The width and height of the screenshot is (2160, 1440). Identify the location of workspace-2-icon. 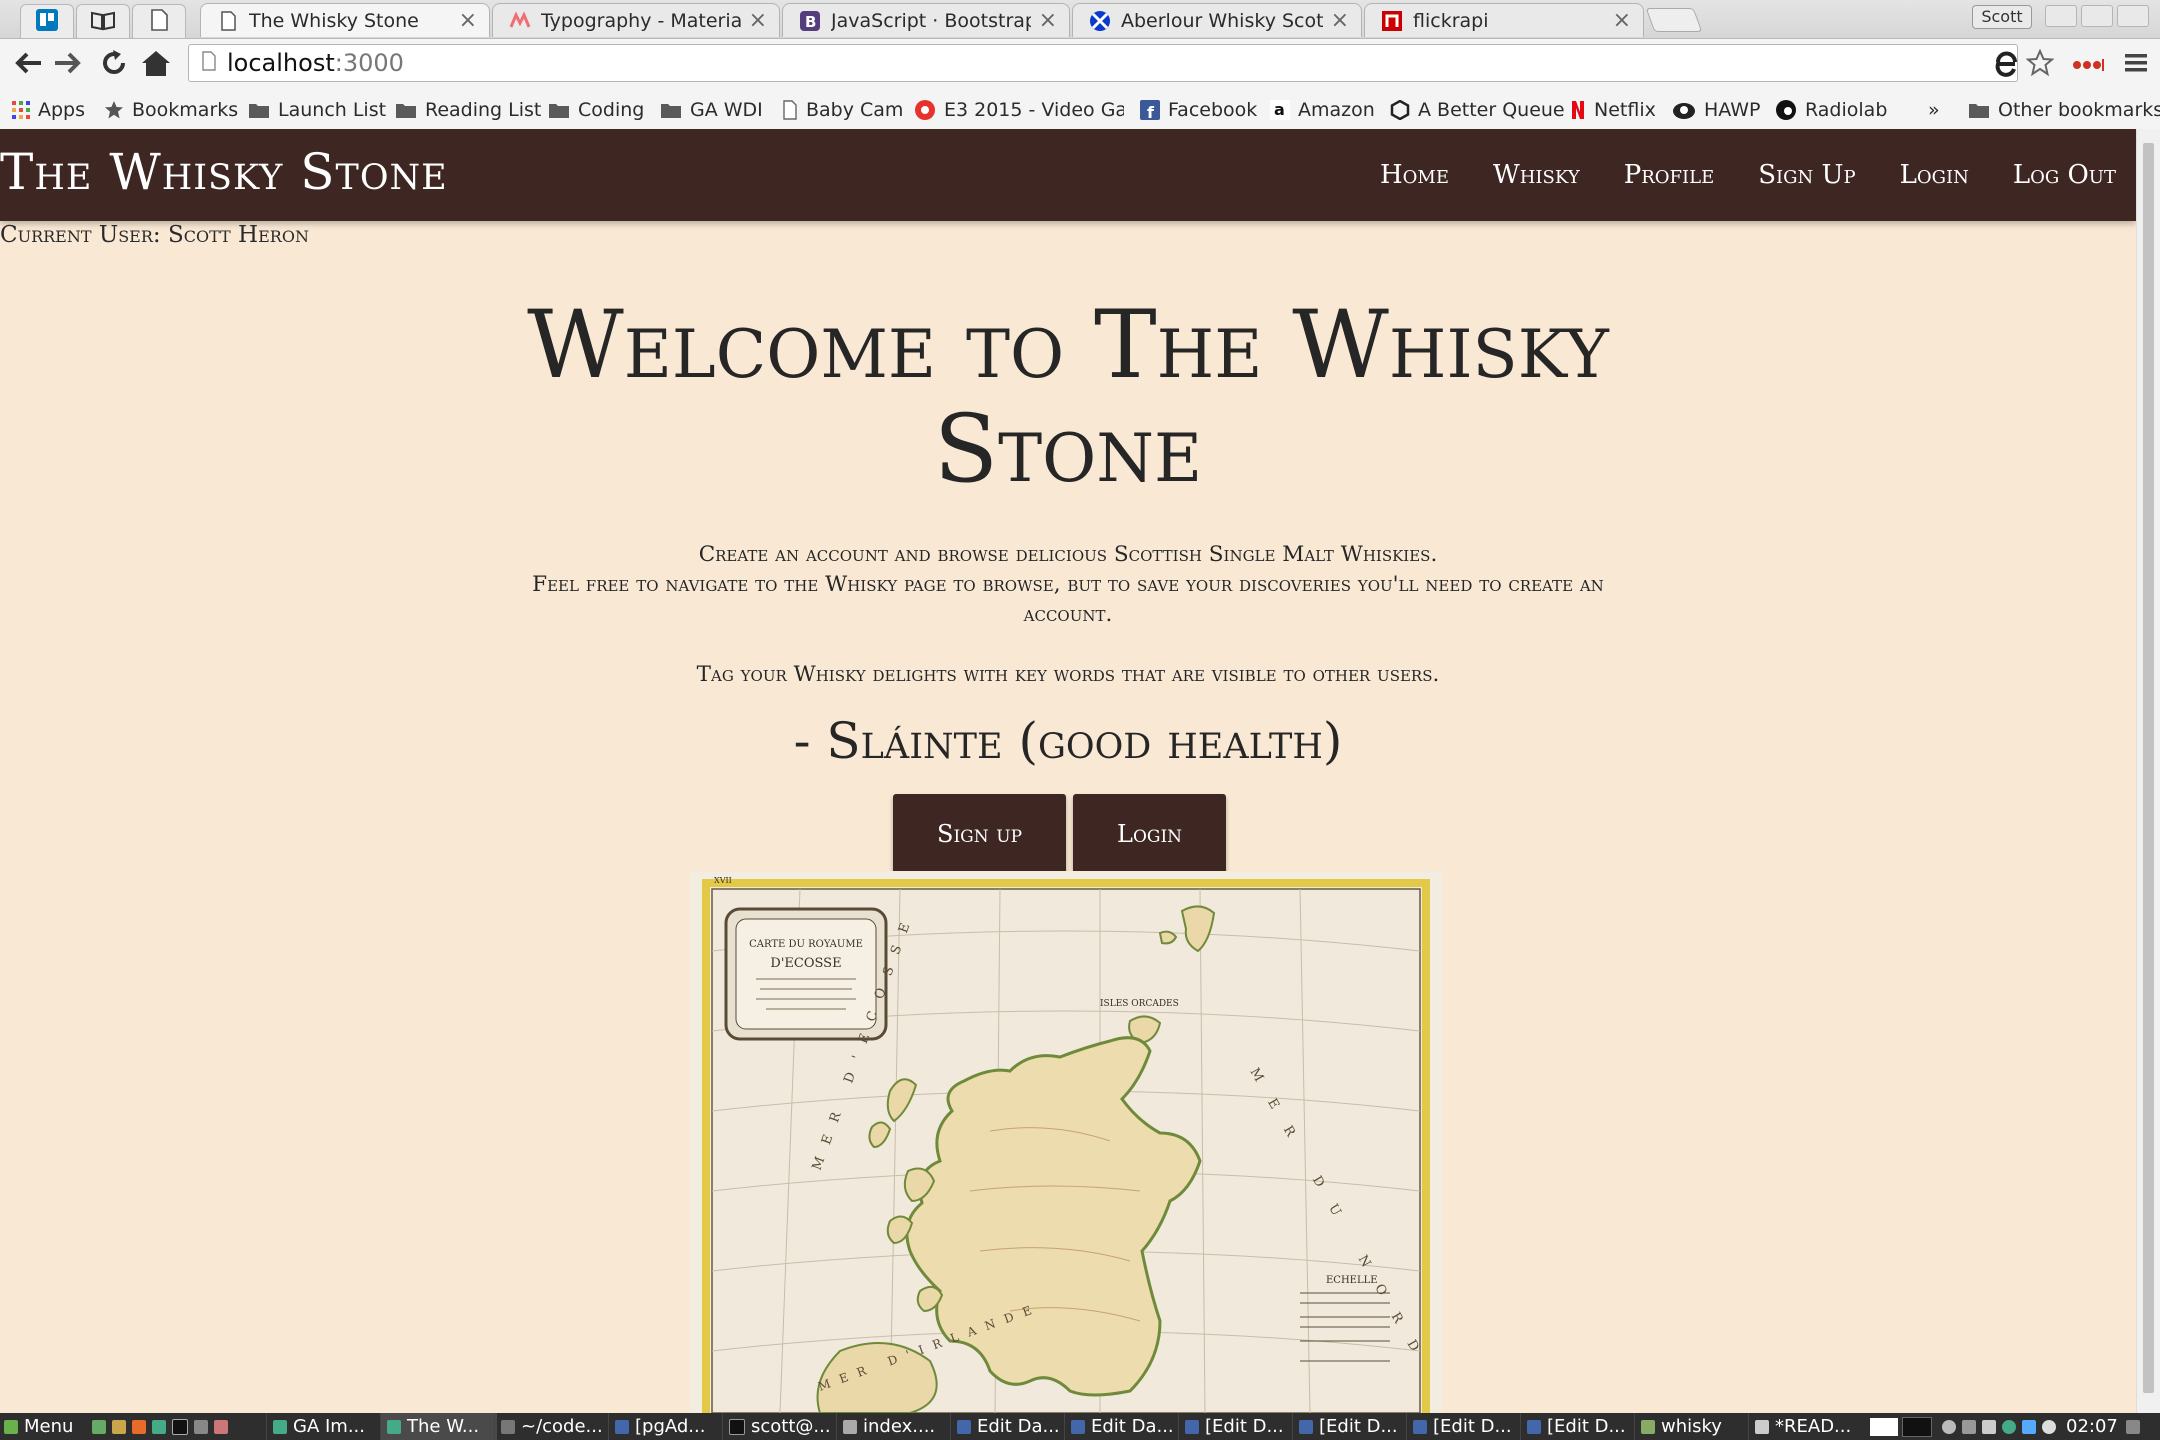
(1917, 1426).